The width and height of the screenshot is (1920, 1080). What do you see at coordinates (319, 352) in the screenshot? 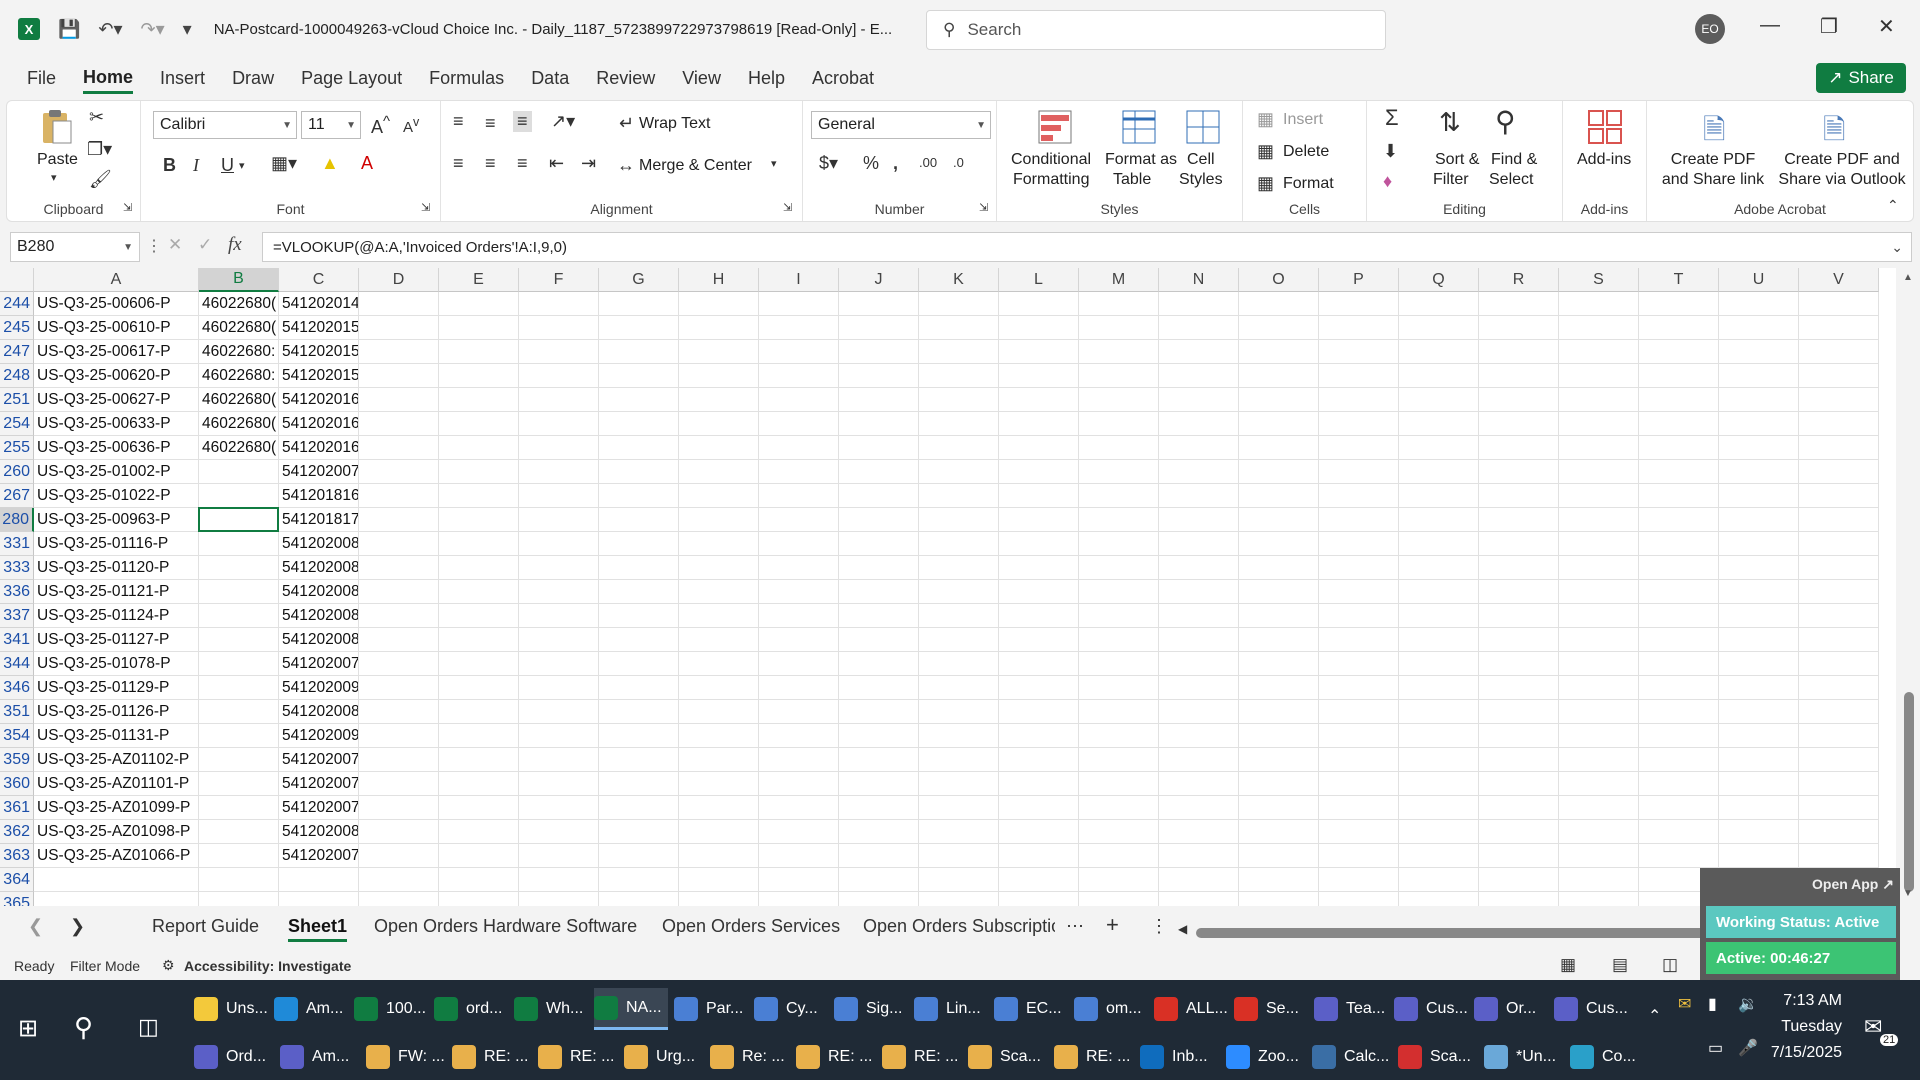
I see `cell-c: 5412020155` at bounding box center [319, 352].